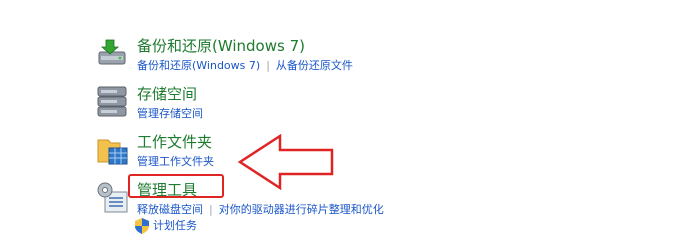 The image size is (677, 242). What do you see at coordinates (301, 209) in the screenshot?
I see `defragment-drives-link: 对你的驱动器进行碎片整理和优化` at bounding box center [301, 209].